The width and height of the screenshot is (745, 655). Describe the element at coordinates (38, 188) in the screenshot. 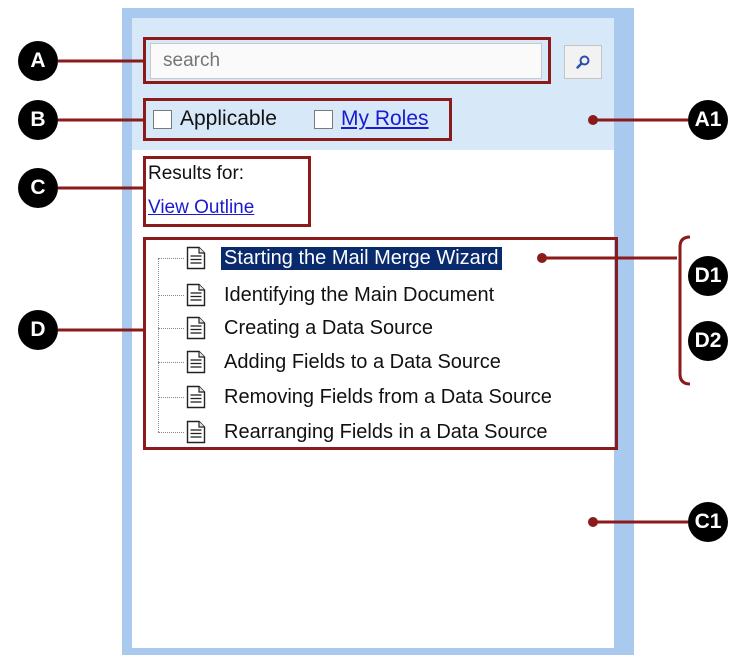

I see `badge-c: C` at that location.